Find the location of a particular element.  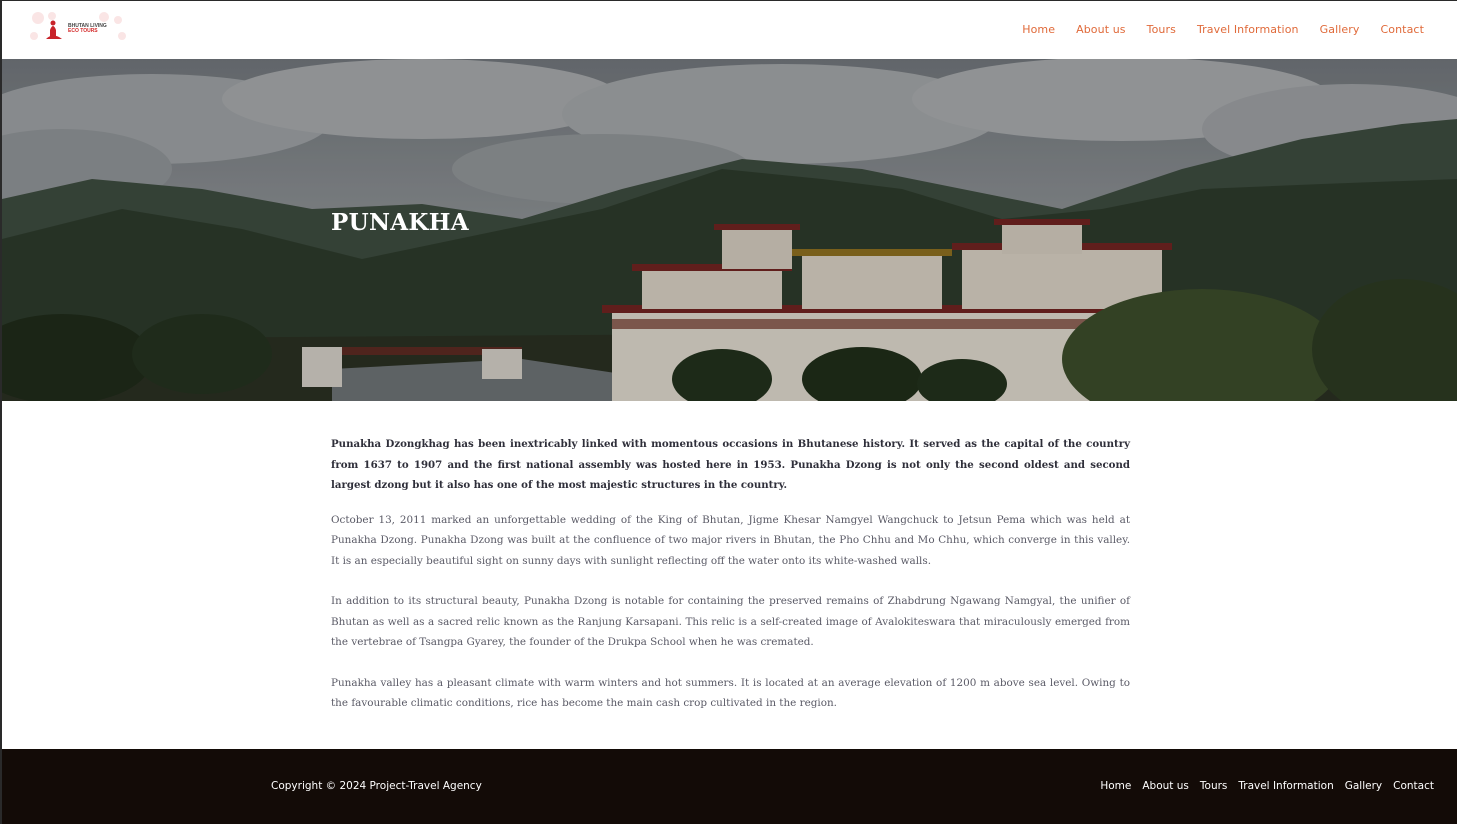

footer-nav-about-us: About us is located at coordinates (1165, 786).